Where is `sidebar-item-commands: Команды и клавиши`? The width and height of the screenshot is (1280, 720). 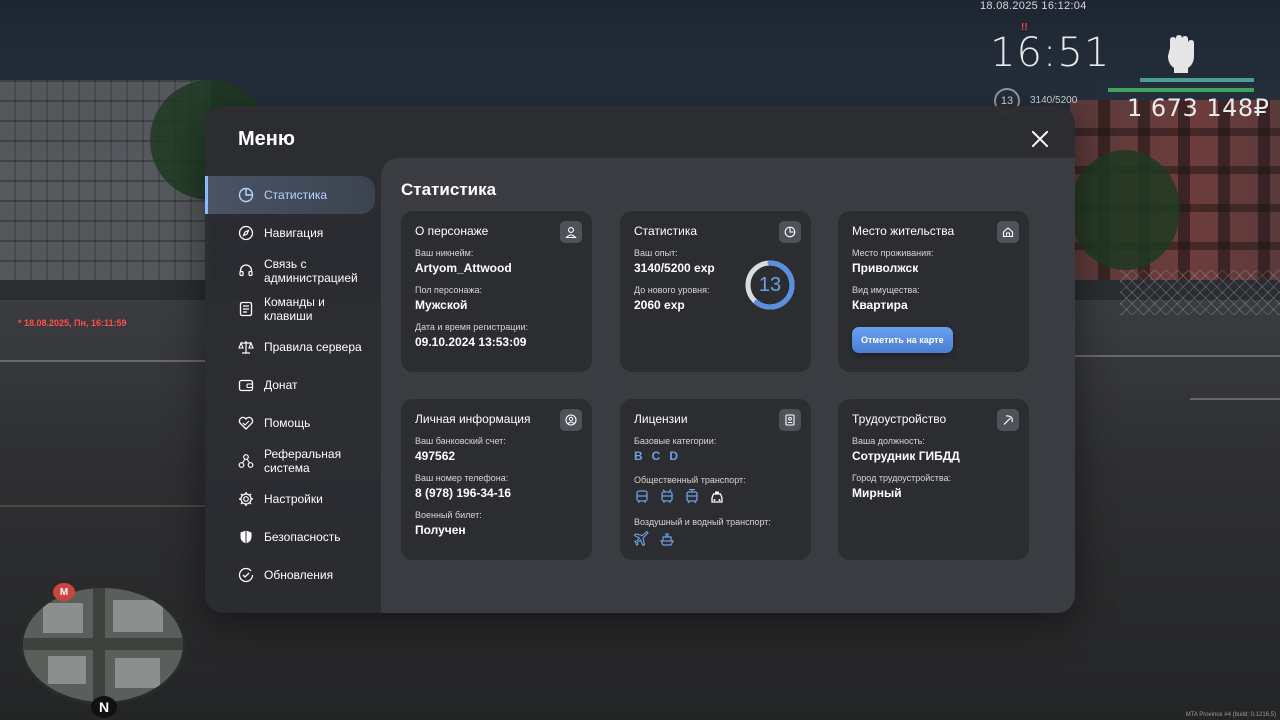 sidebar-item-commands: Команды и клавиши is located at coordinates (293, 309).